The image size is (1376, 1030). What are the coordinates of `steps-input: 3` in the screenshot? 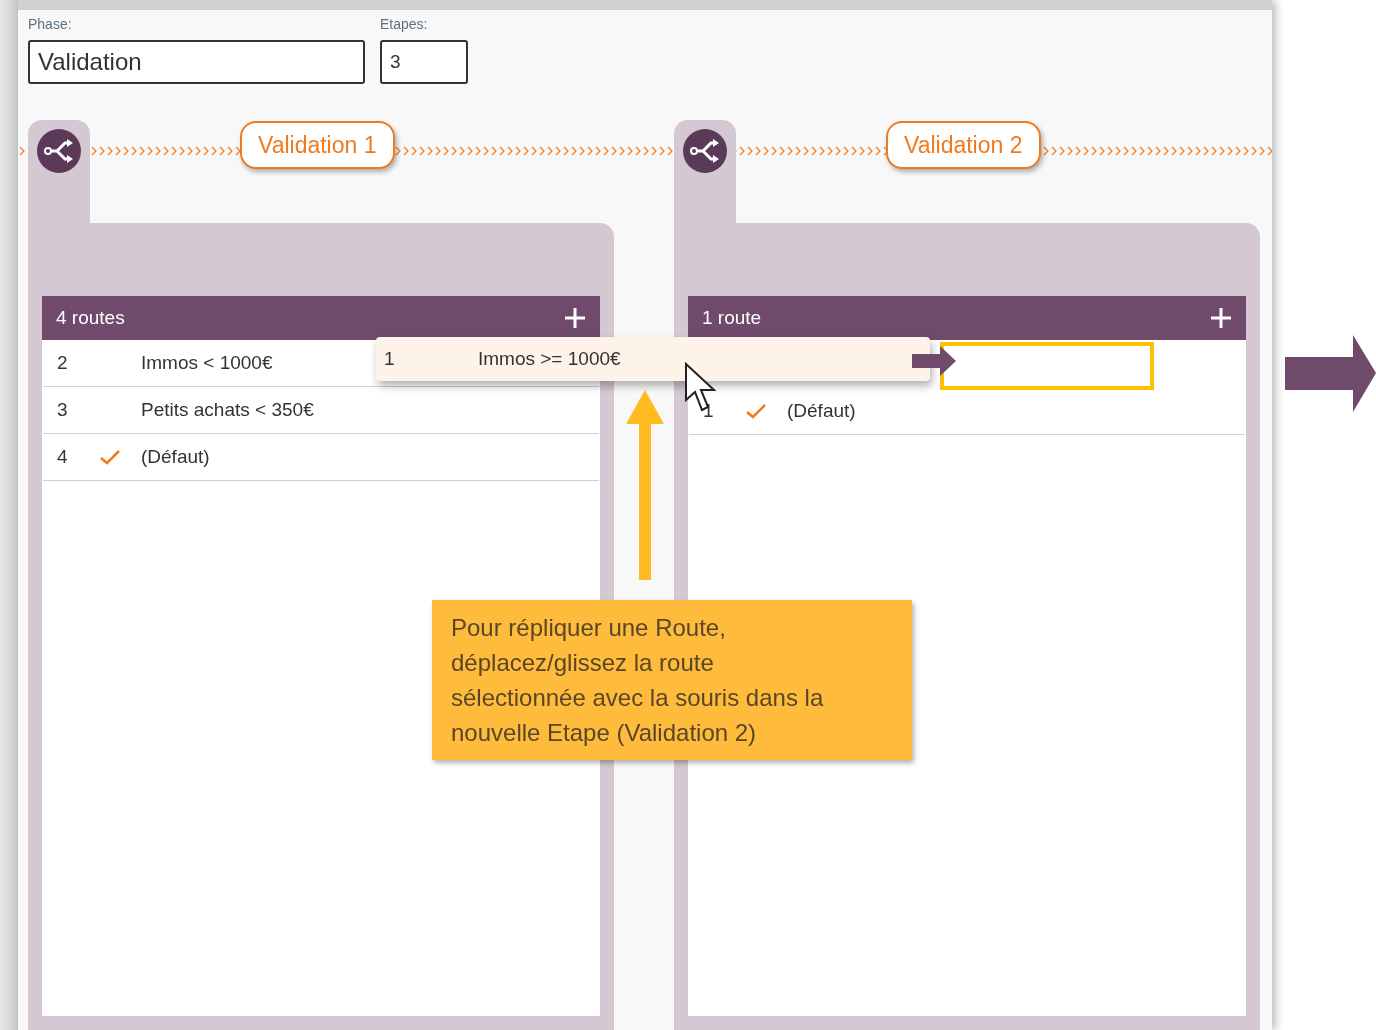 It's located at (424, 62).